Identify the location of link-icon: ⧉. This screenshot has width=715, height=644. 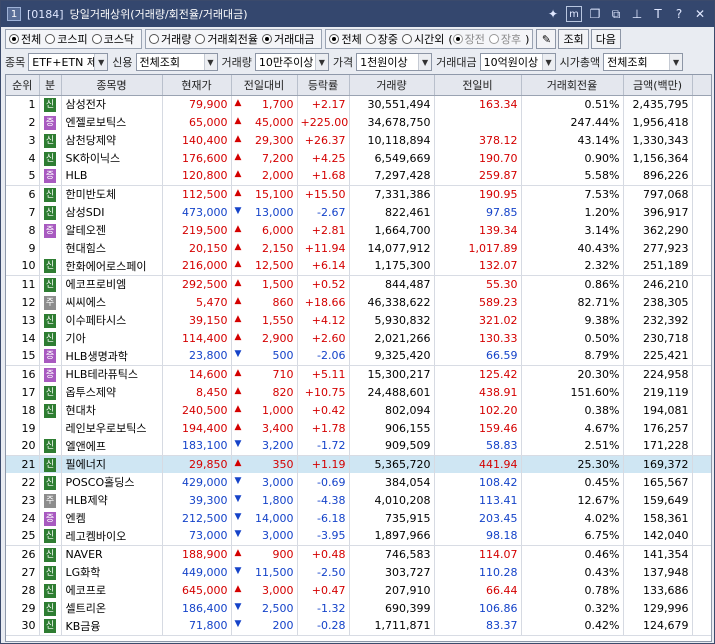
(616, 14).